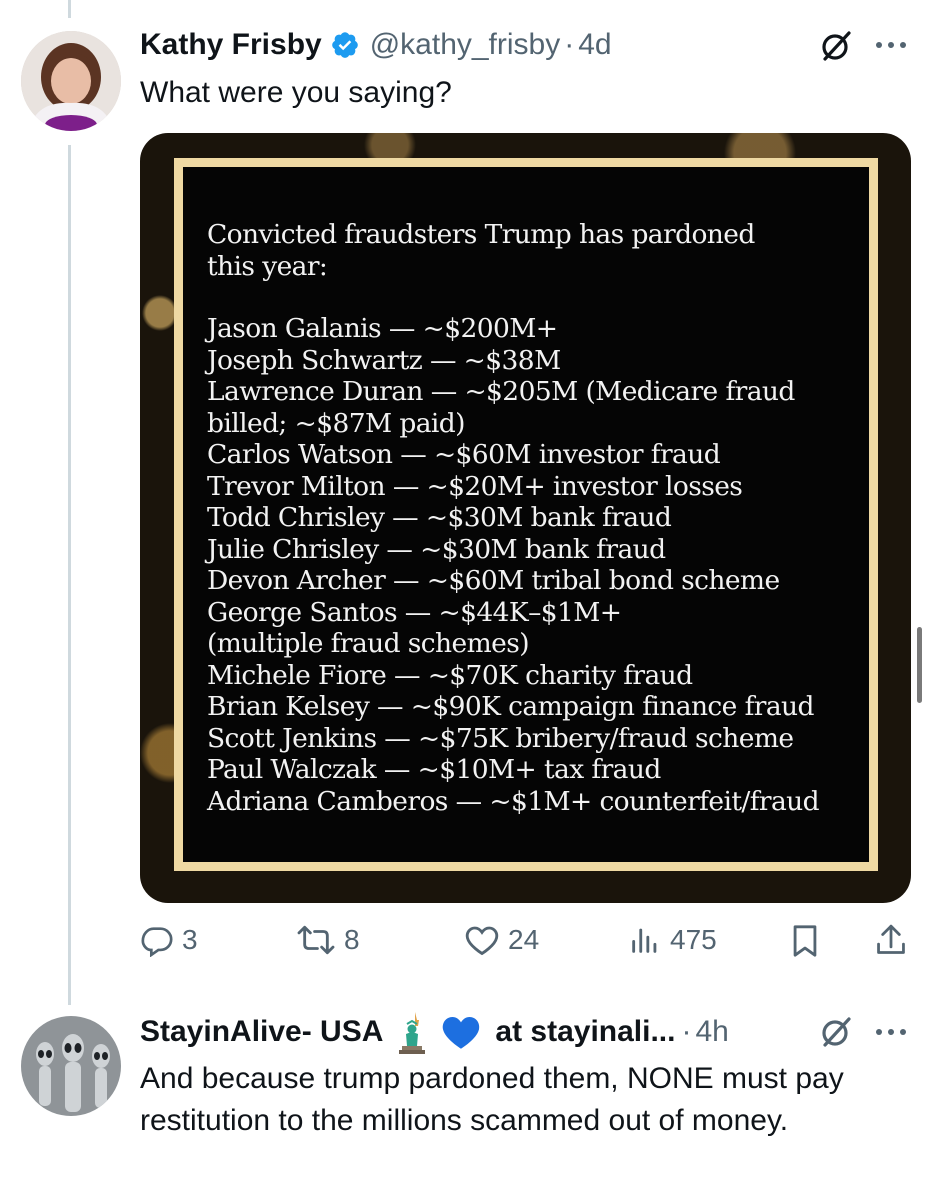 The image size is (931, 1199). I want to click on repost-button: 8, so click(328, 940).